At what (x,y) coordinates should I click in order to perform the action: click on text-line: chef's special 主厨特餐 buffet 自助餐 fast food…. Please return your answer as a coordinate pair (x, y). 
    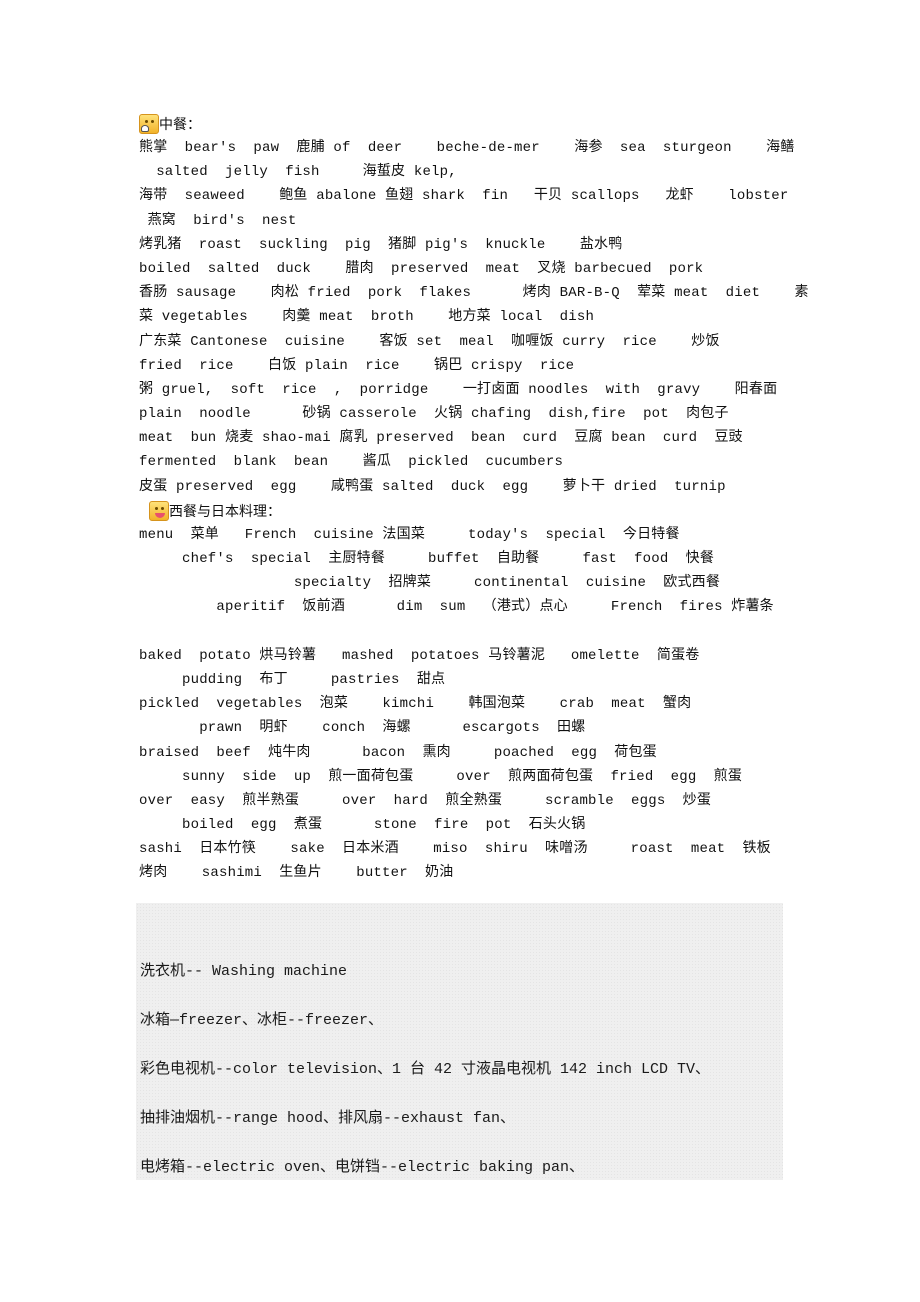
    Looking at the image, I should click on (427, 559).